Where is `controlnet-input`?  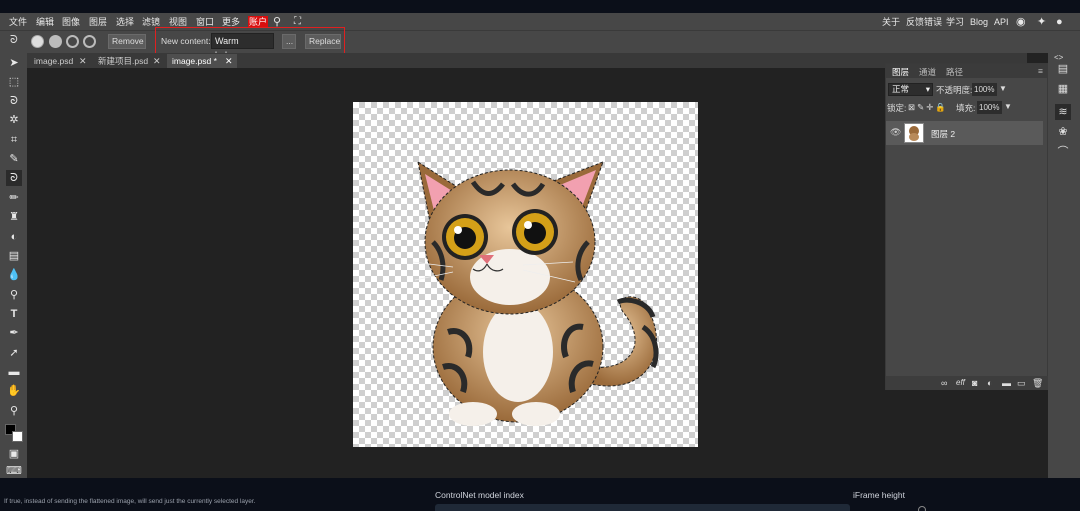 controlnet-input is located at coordinates (642, 507).